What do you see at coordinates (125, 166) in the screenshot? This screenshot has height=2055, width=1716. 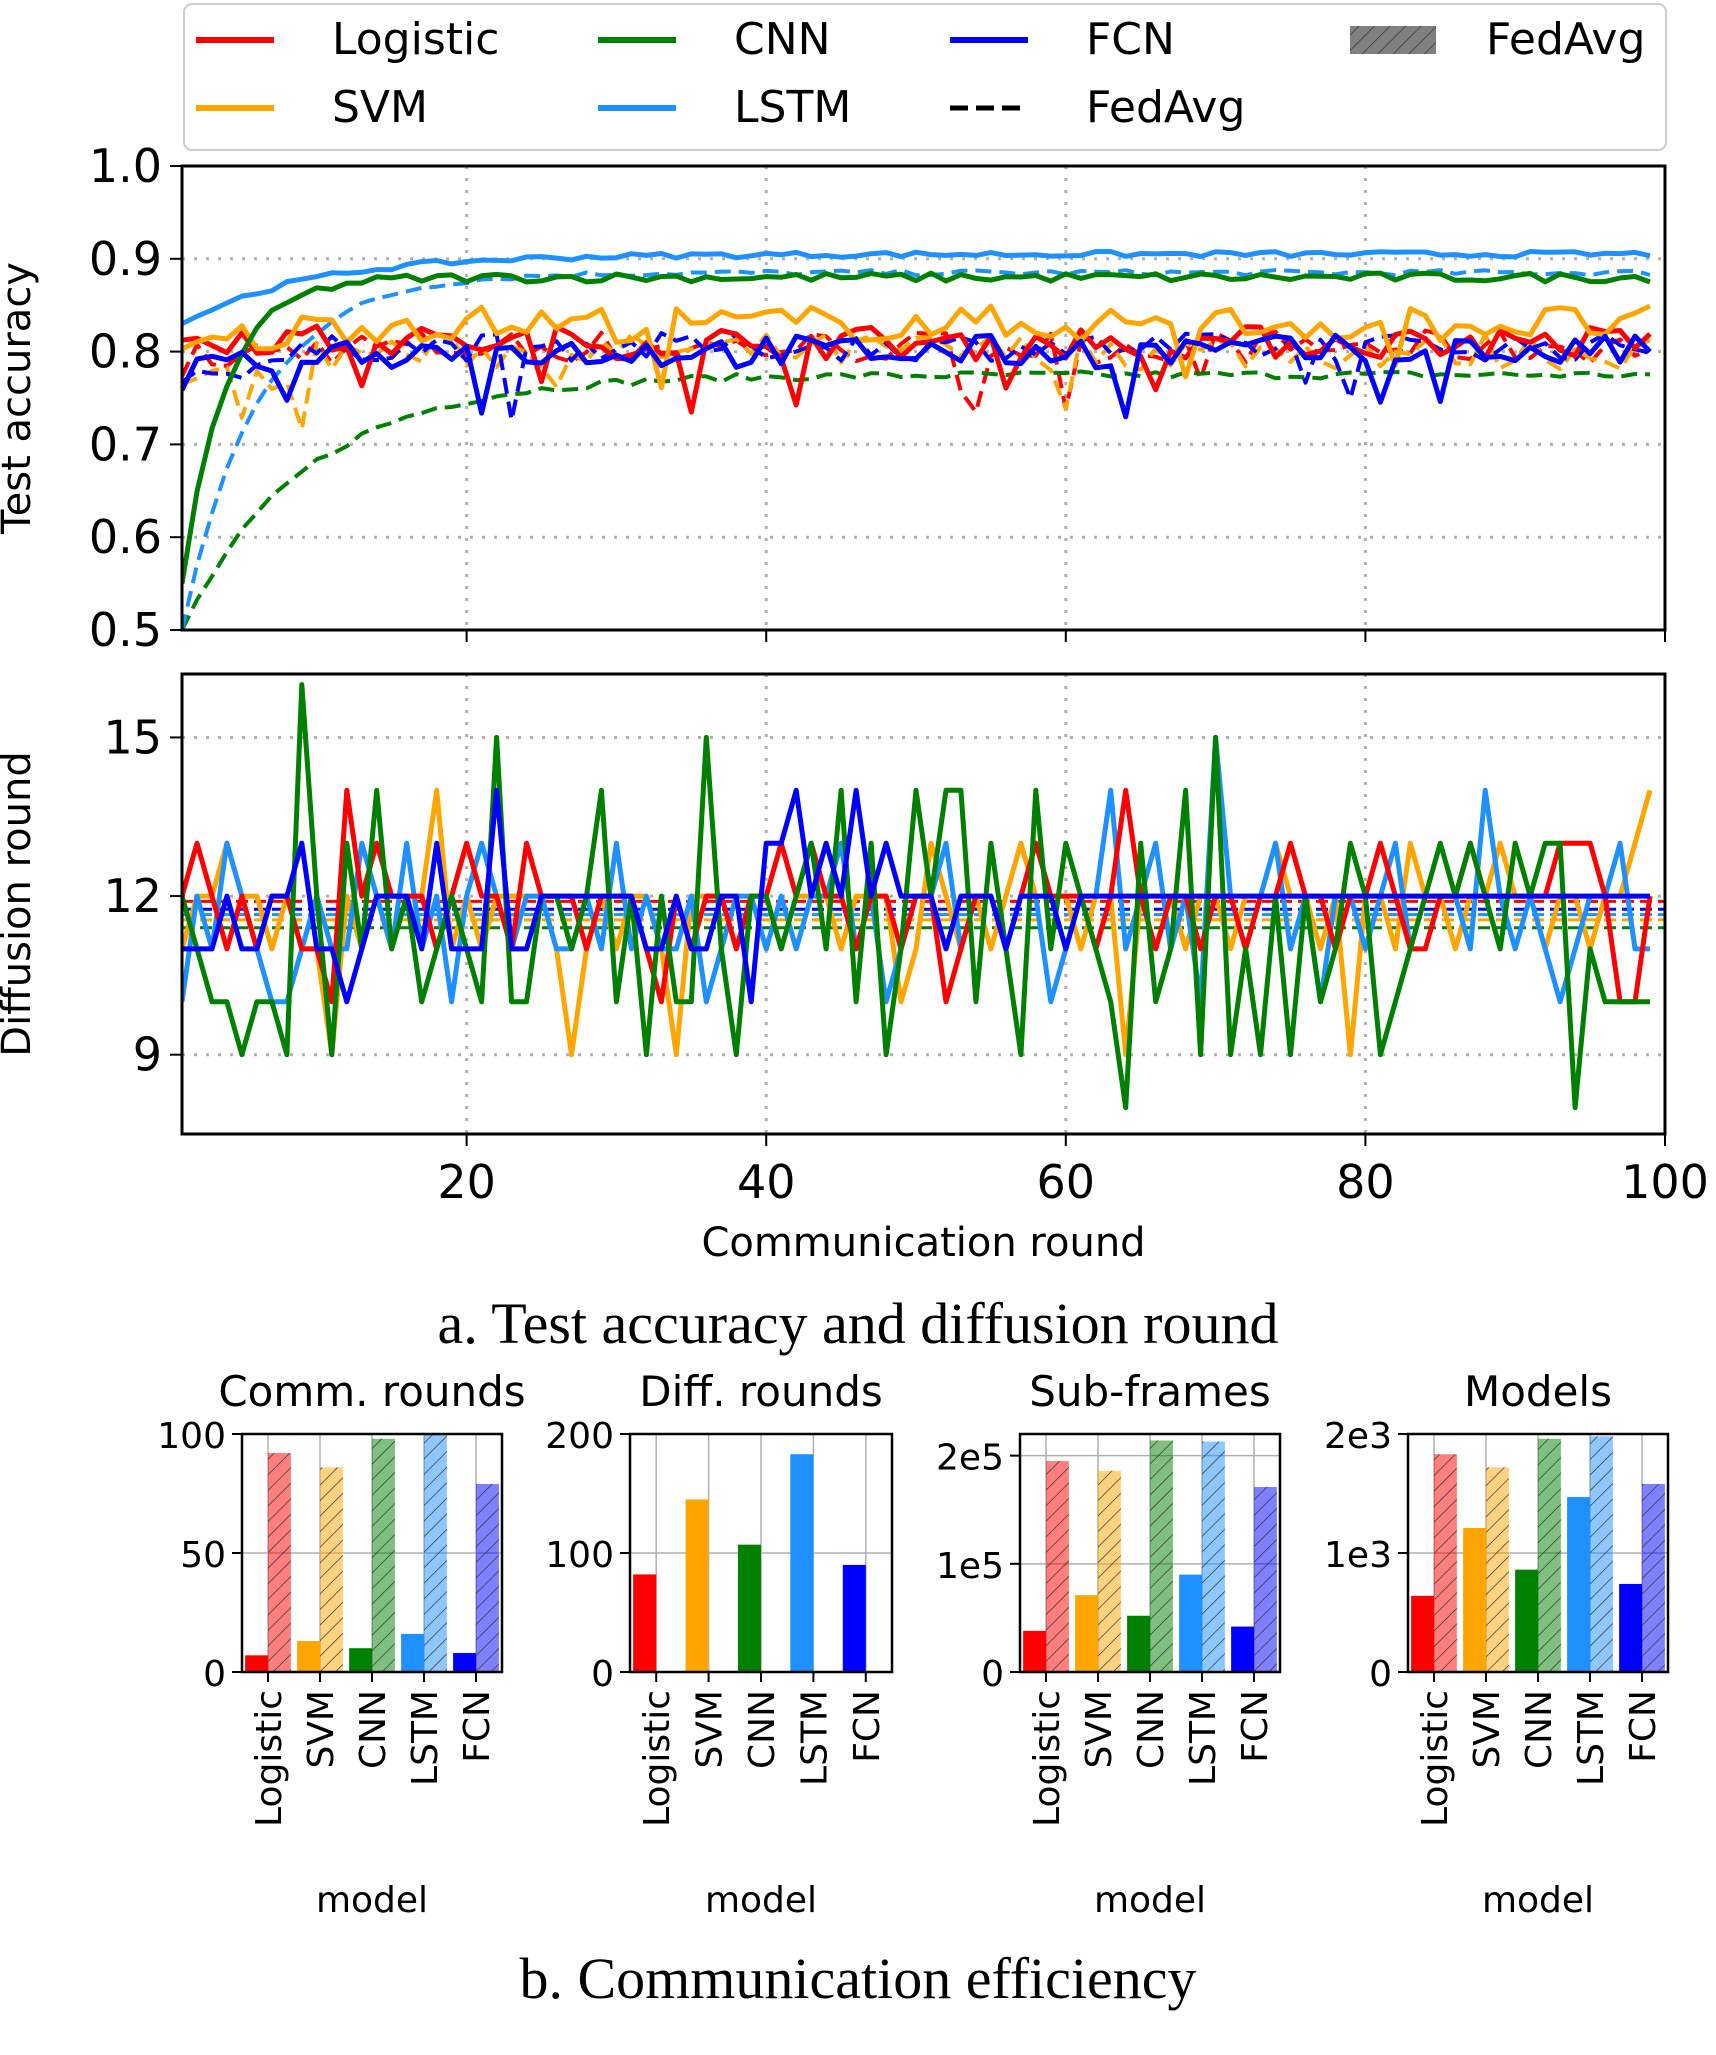 I see `ytick-label-5: 1.0` at bounding box center [125, 166].